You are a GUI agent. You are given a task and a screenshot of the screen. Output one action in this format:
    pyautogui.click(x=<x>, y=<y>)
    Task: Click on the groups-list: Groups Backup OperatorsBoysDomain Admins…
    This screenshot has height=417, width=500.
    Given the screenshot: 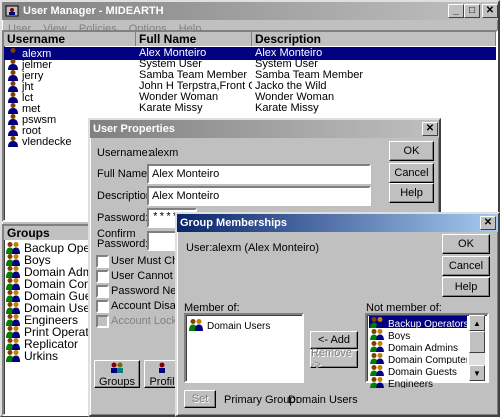 What is the action you would take?
    pyautogui.click(x=48, y=320)
    